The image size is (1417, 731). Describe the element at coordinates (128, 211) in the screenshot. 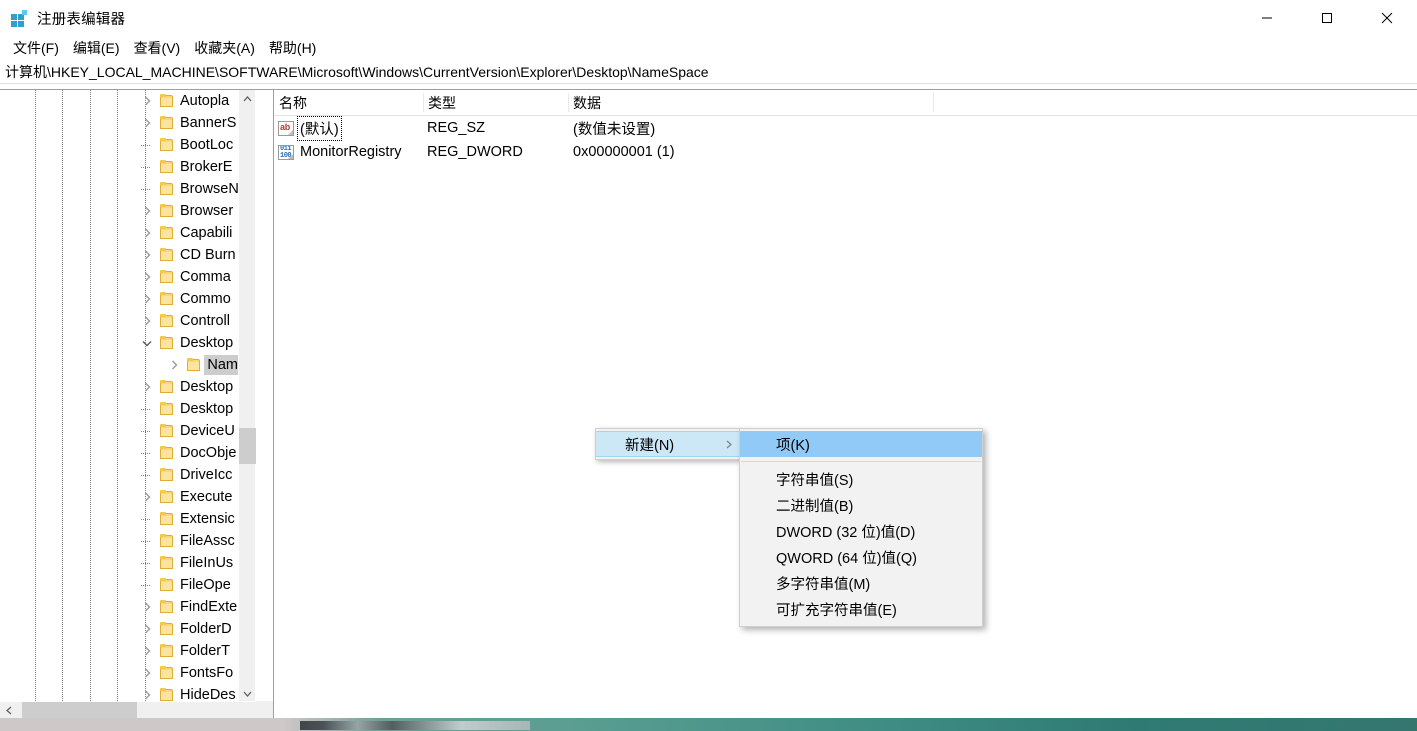

I see `tree-item-browser: Browser` at that location.